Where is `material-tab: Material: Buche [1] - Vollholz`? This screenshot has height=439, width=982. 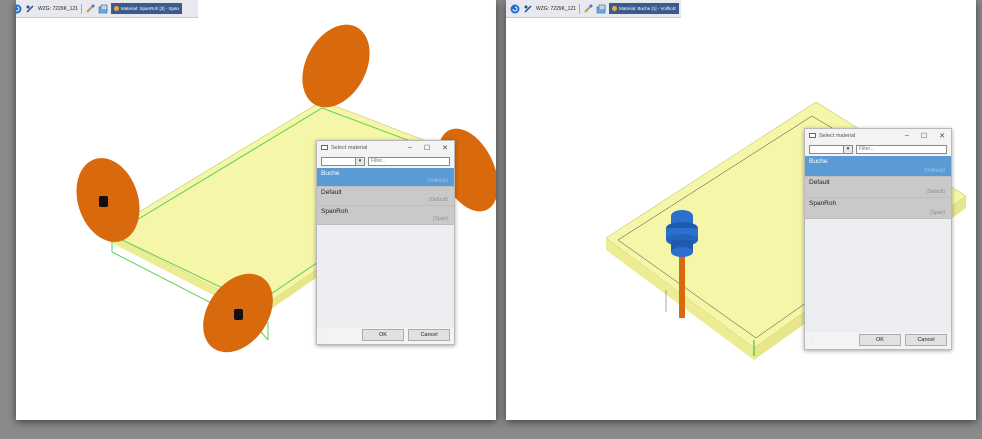
material-tab: Material: Buche [1] - Vollholz is located at coordinates (644, 8).